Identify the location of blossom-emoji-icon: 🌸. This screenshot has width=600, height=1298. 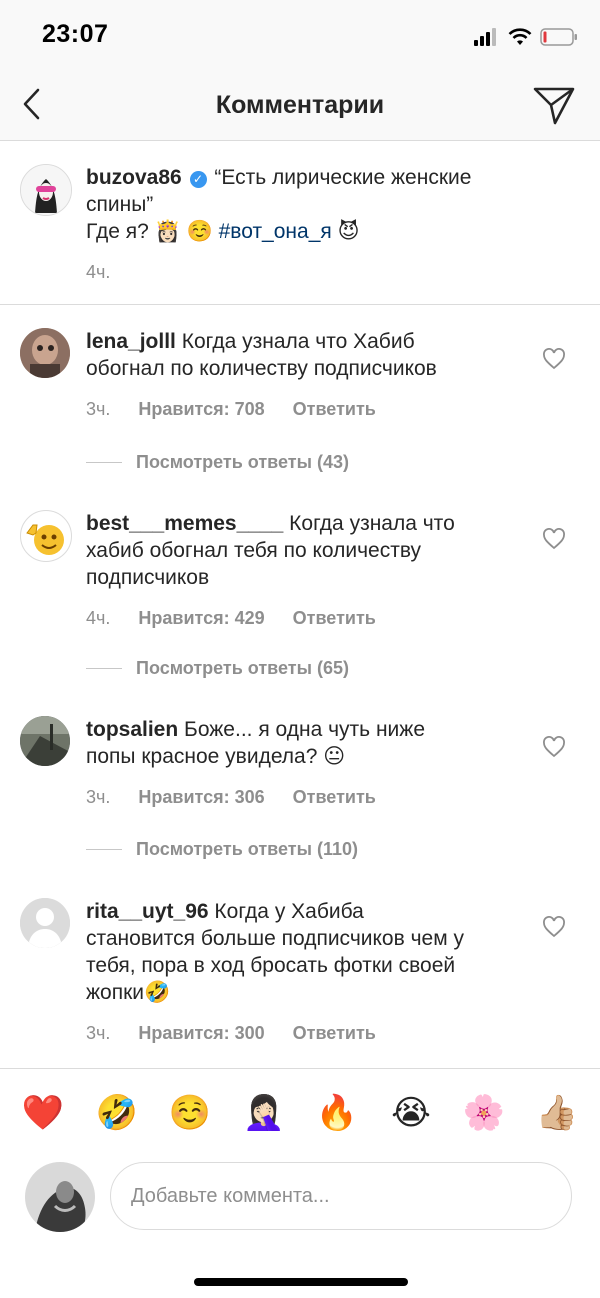
(484, 1113).